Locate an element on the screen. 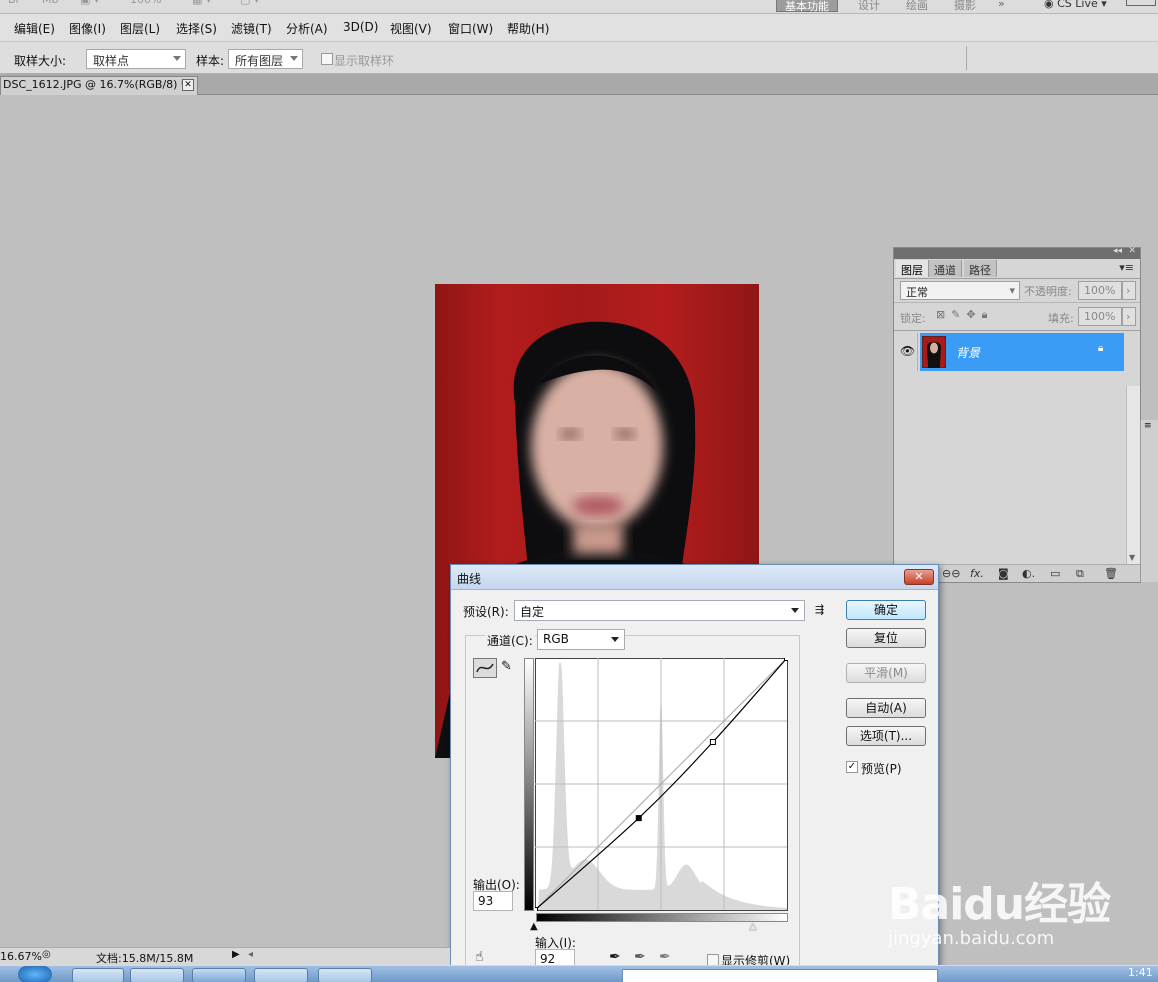 The image size is (1158, 982). link-layers-icon: ⊖⊖ is located at coordinates (951, 573).